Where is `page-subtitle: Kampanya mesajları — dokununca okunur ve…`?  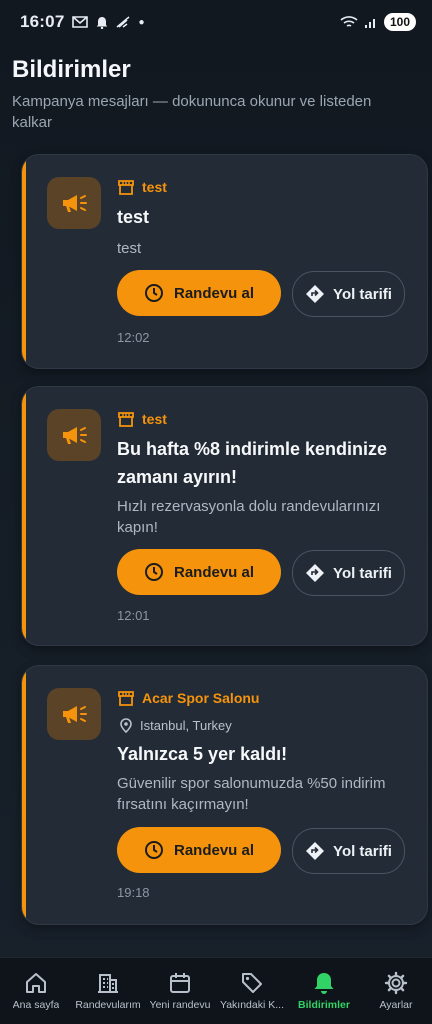
page-subtitle: Kampanya mesajları — dokununca okunur ve… is located at coordinates (192, 112).